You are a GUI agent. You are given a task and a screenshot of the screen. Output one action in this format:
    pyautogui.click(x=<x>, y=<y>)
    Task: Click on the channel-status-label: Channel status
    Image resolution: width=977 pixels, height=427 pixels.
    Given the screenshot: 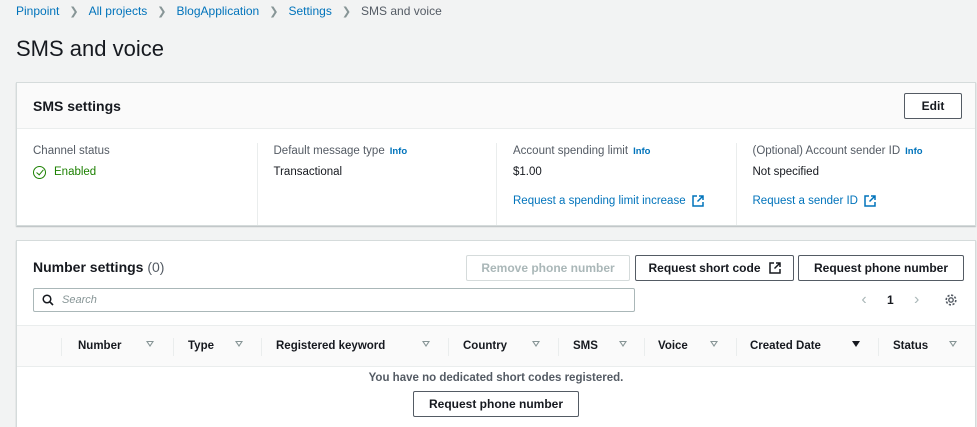 What is the action you would take?
    pyautogui.click(x=71, y=151)
    